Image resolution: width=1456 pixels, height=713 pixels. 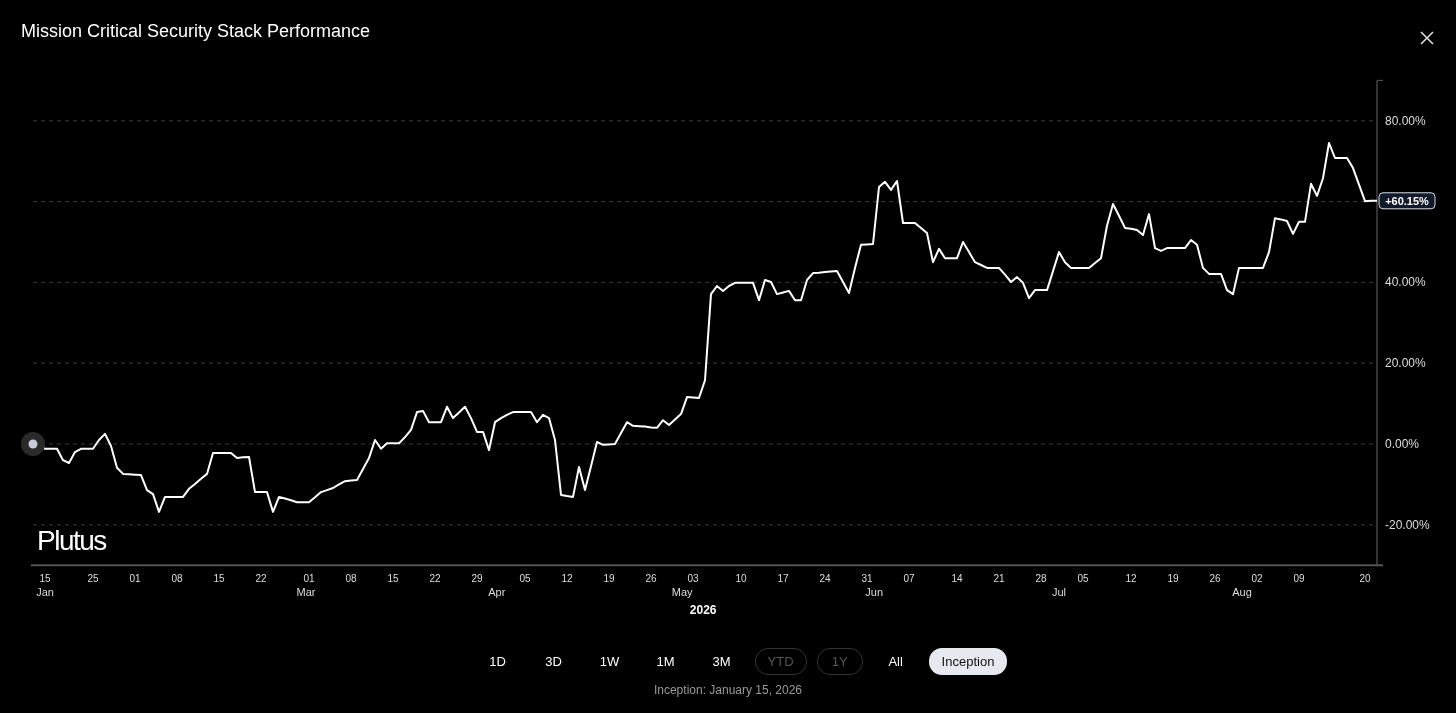 I want to click on month-label: May, so click(x=682, y=592).